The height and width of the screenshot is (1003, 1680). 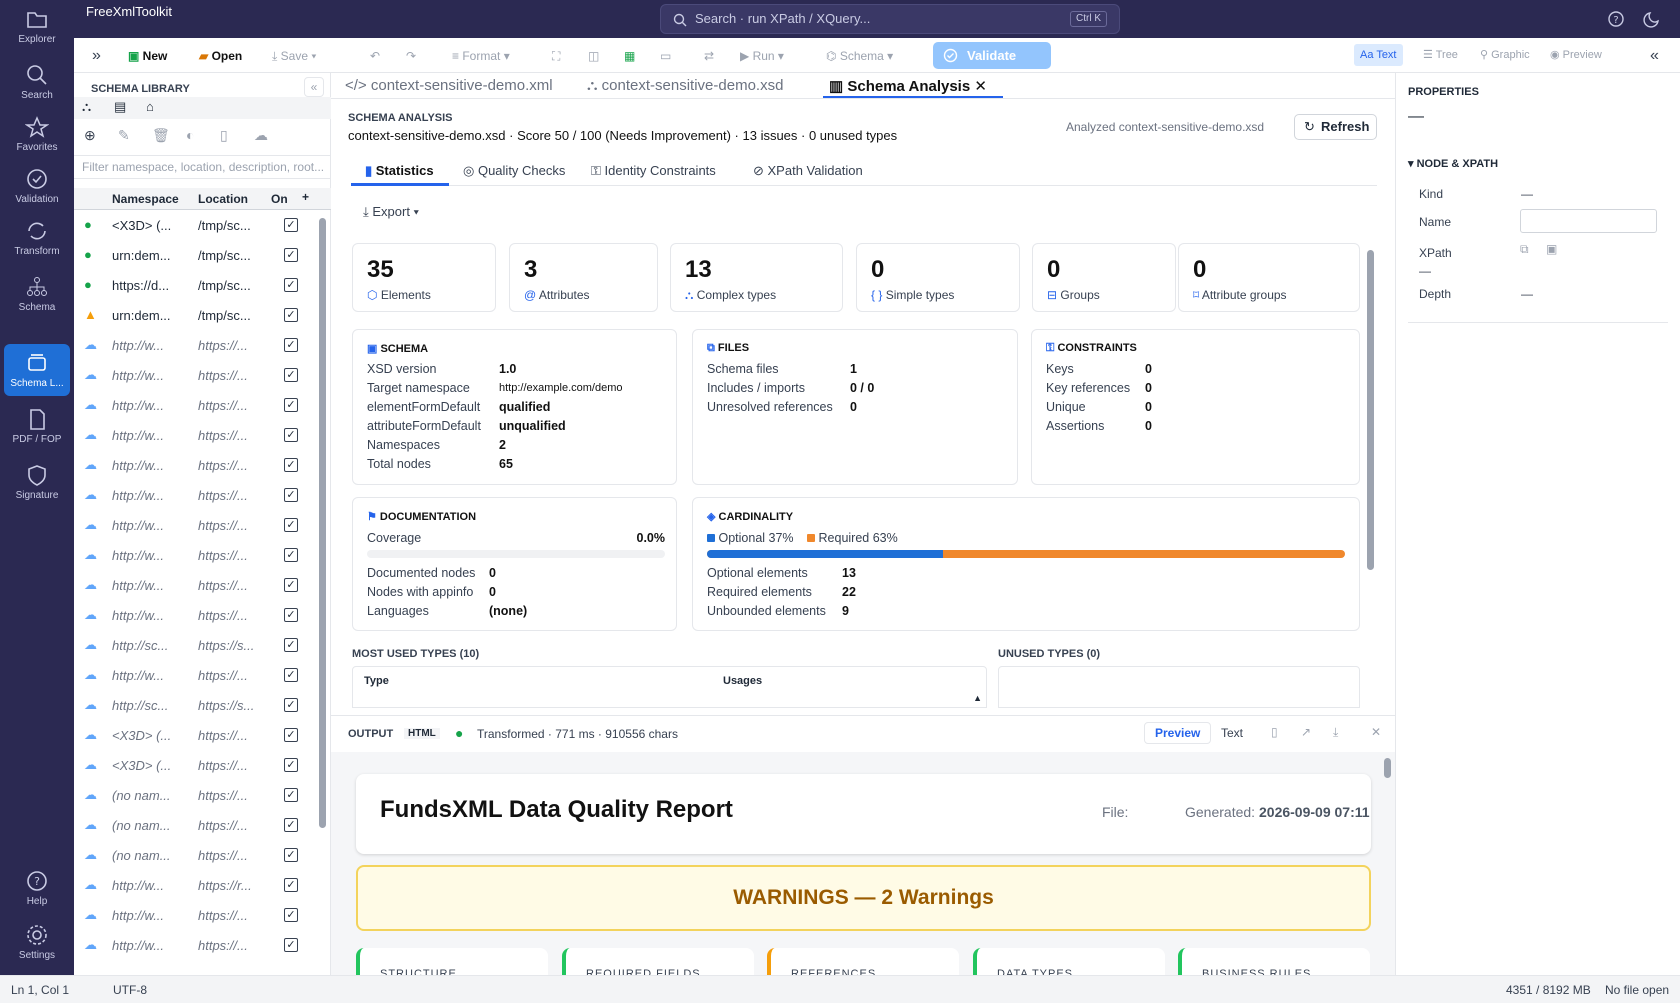 What do you see at coordinates (124, 135) in the screenshot?
I see `edit-icon: ✎` at bounding box center [124, 135].